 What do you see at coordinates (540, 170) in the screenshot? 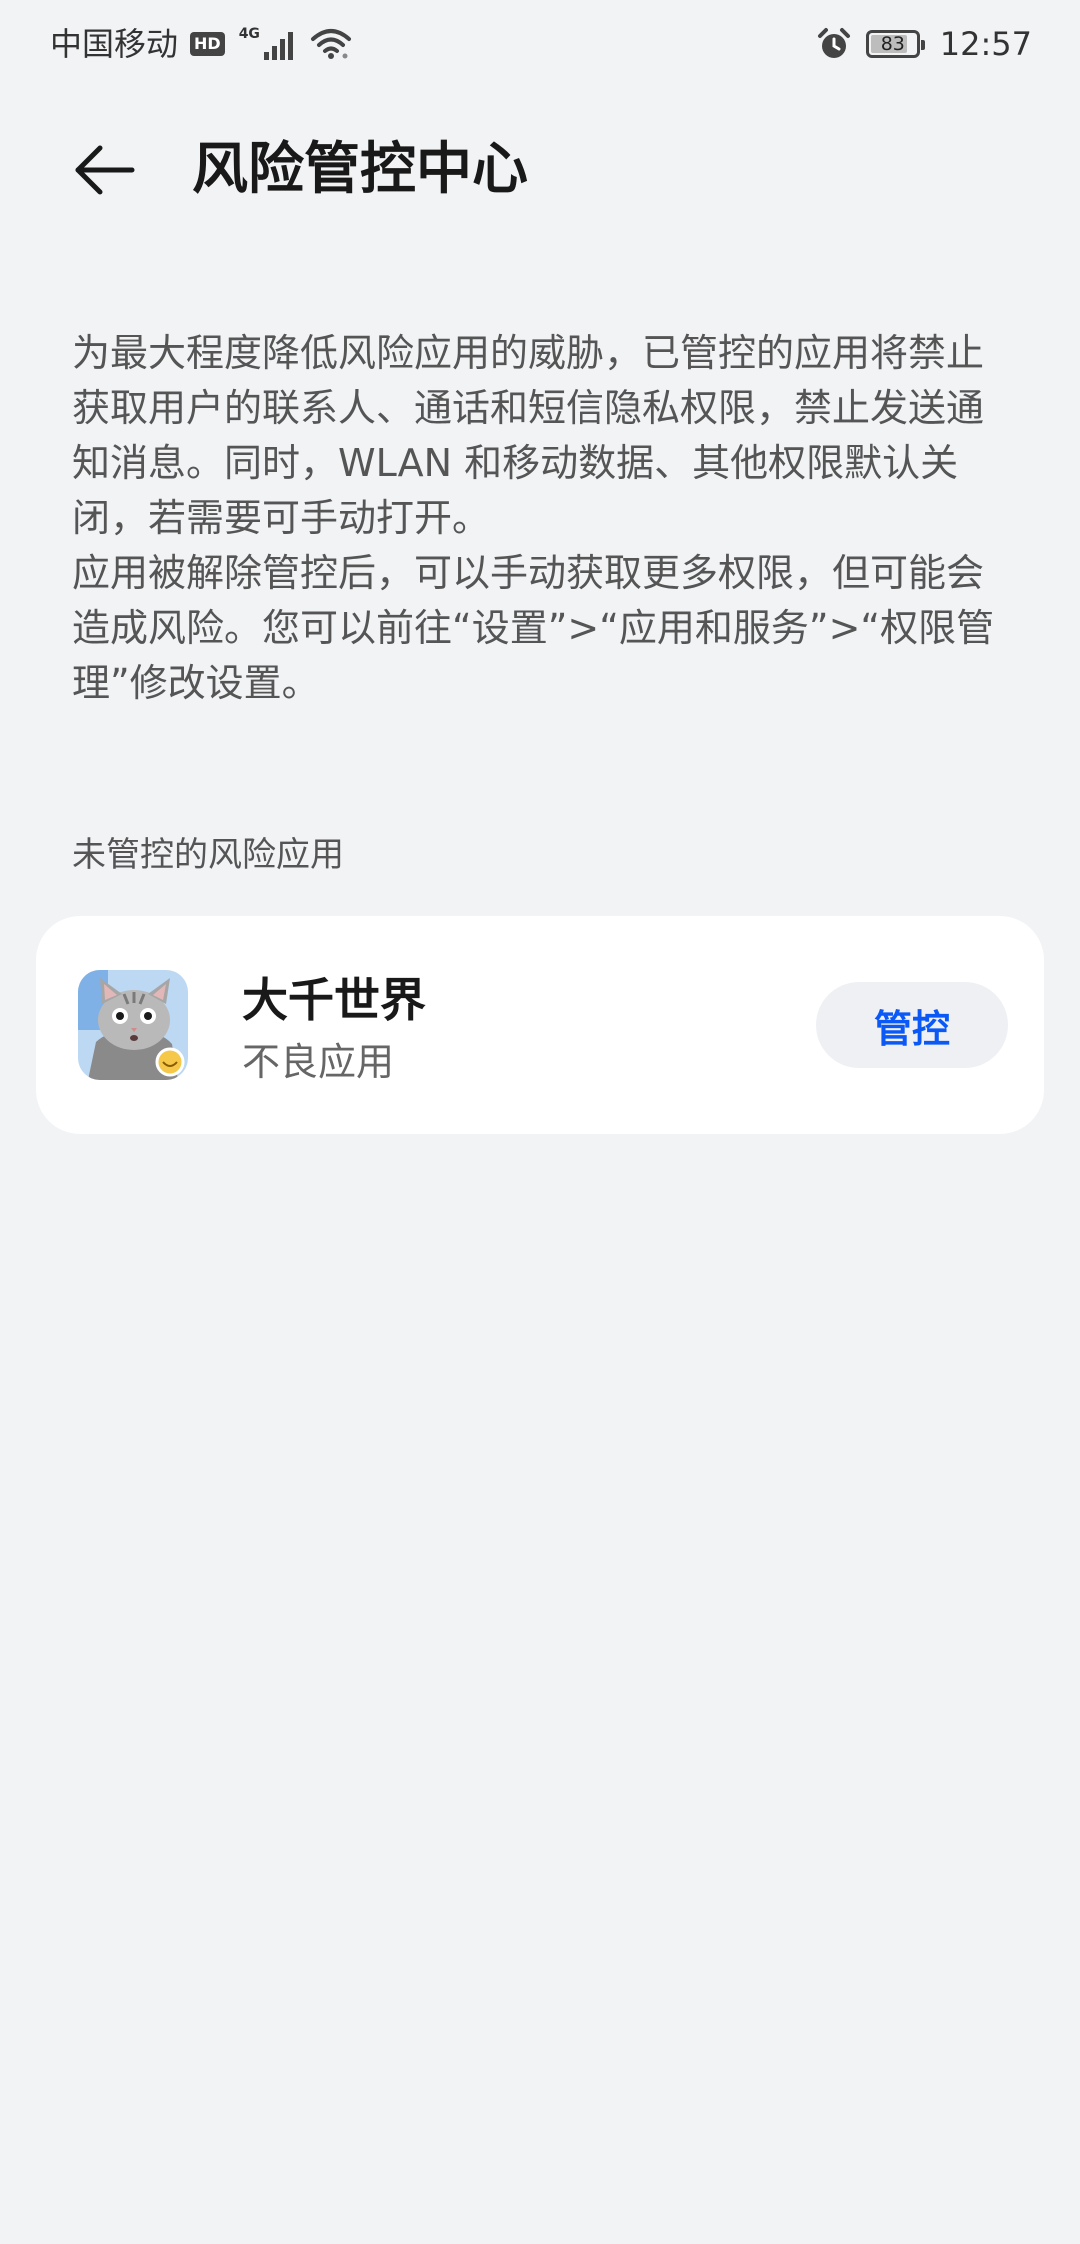
I see `page-header: 风险管控中心` at bounding box center [540, 170].